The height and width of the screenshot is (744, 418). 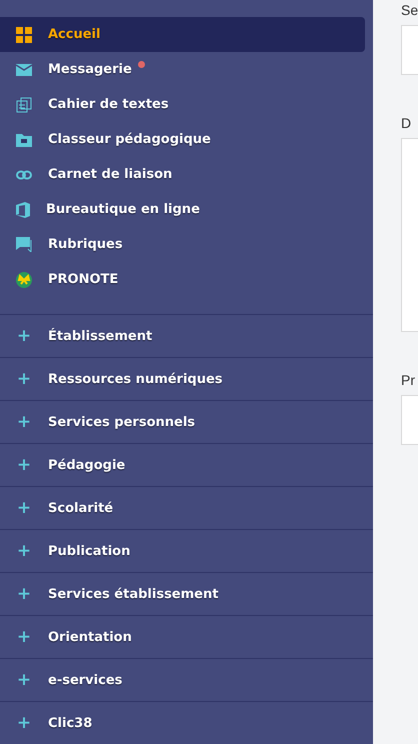 What do you see at coordinates (24, 70) in the screenshot?
I see `envelope-icon` at bounding box center [24, 70].